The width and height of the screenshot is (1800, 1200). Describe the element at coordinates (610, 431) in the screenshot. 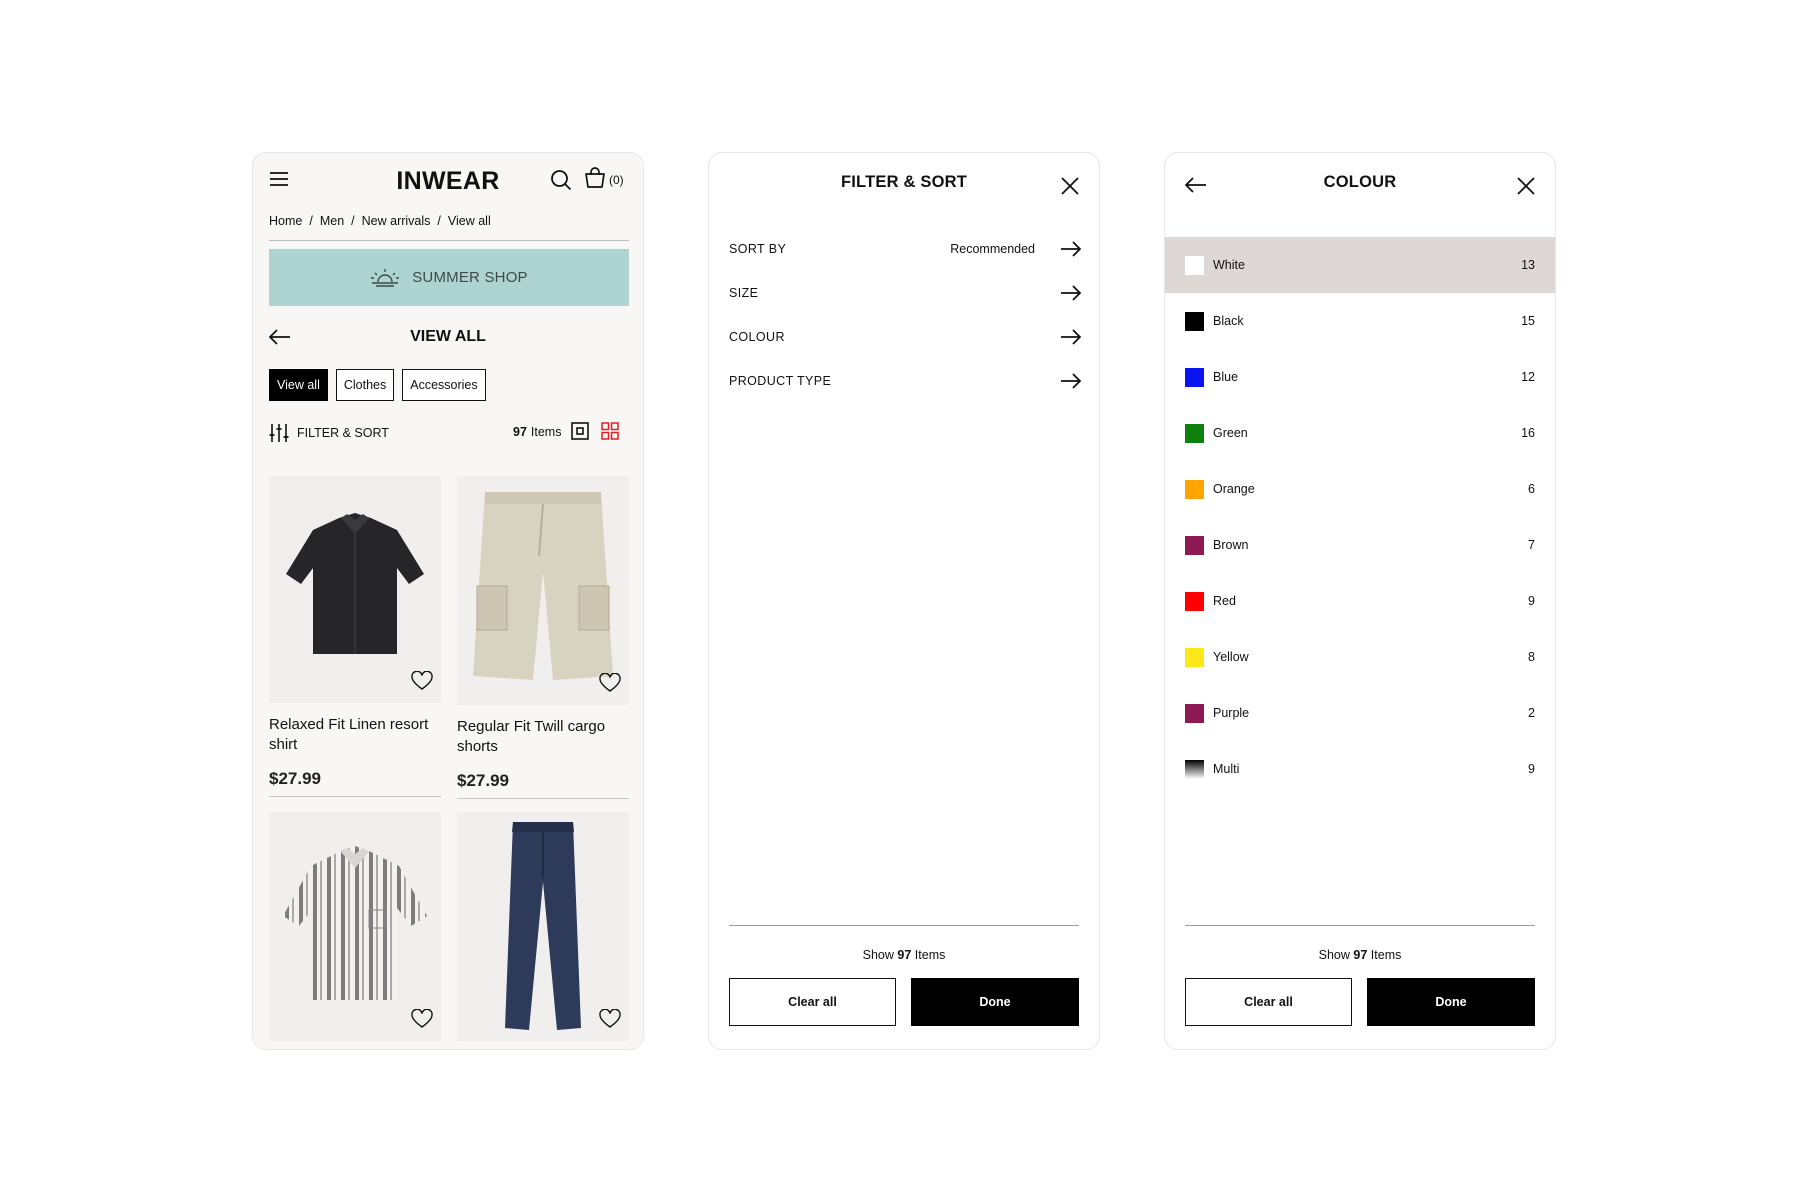

I see `grid-view-icon` at that location.